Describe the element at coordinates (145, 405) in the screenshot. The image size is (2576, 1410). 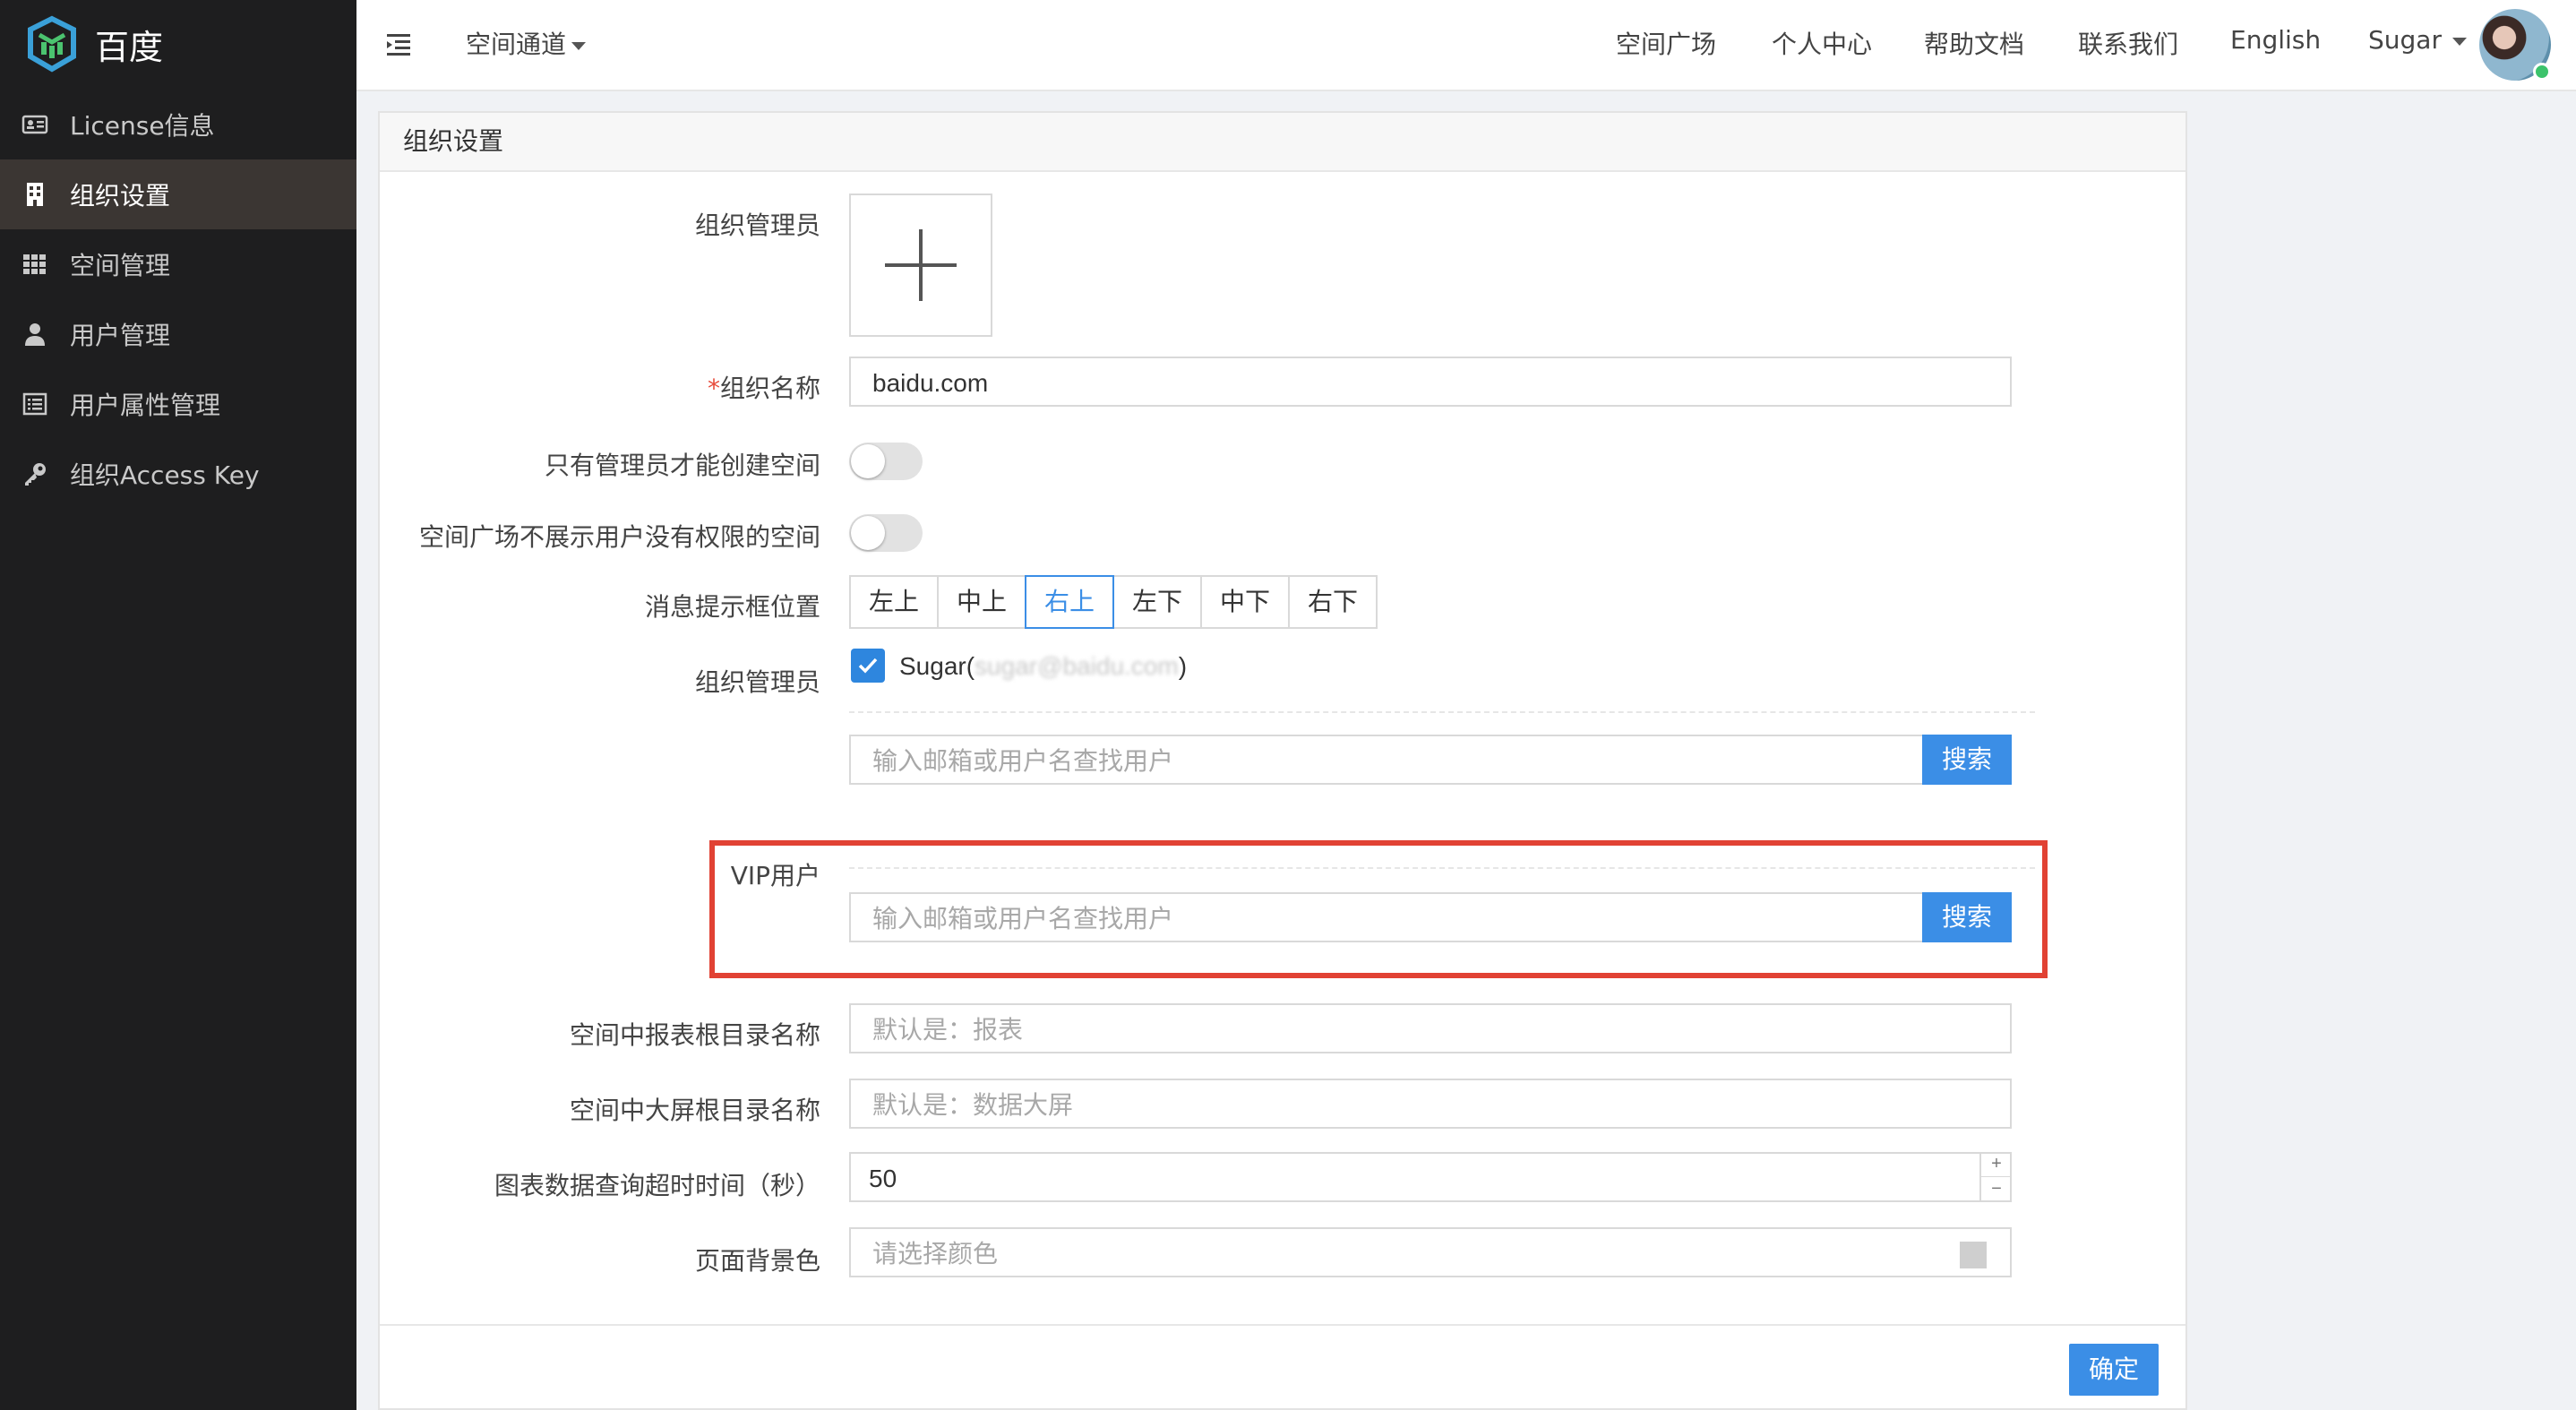
I see `sidebar-item-label: 用户属性管理` at that location.